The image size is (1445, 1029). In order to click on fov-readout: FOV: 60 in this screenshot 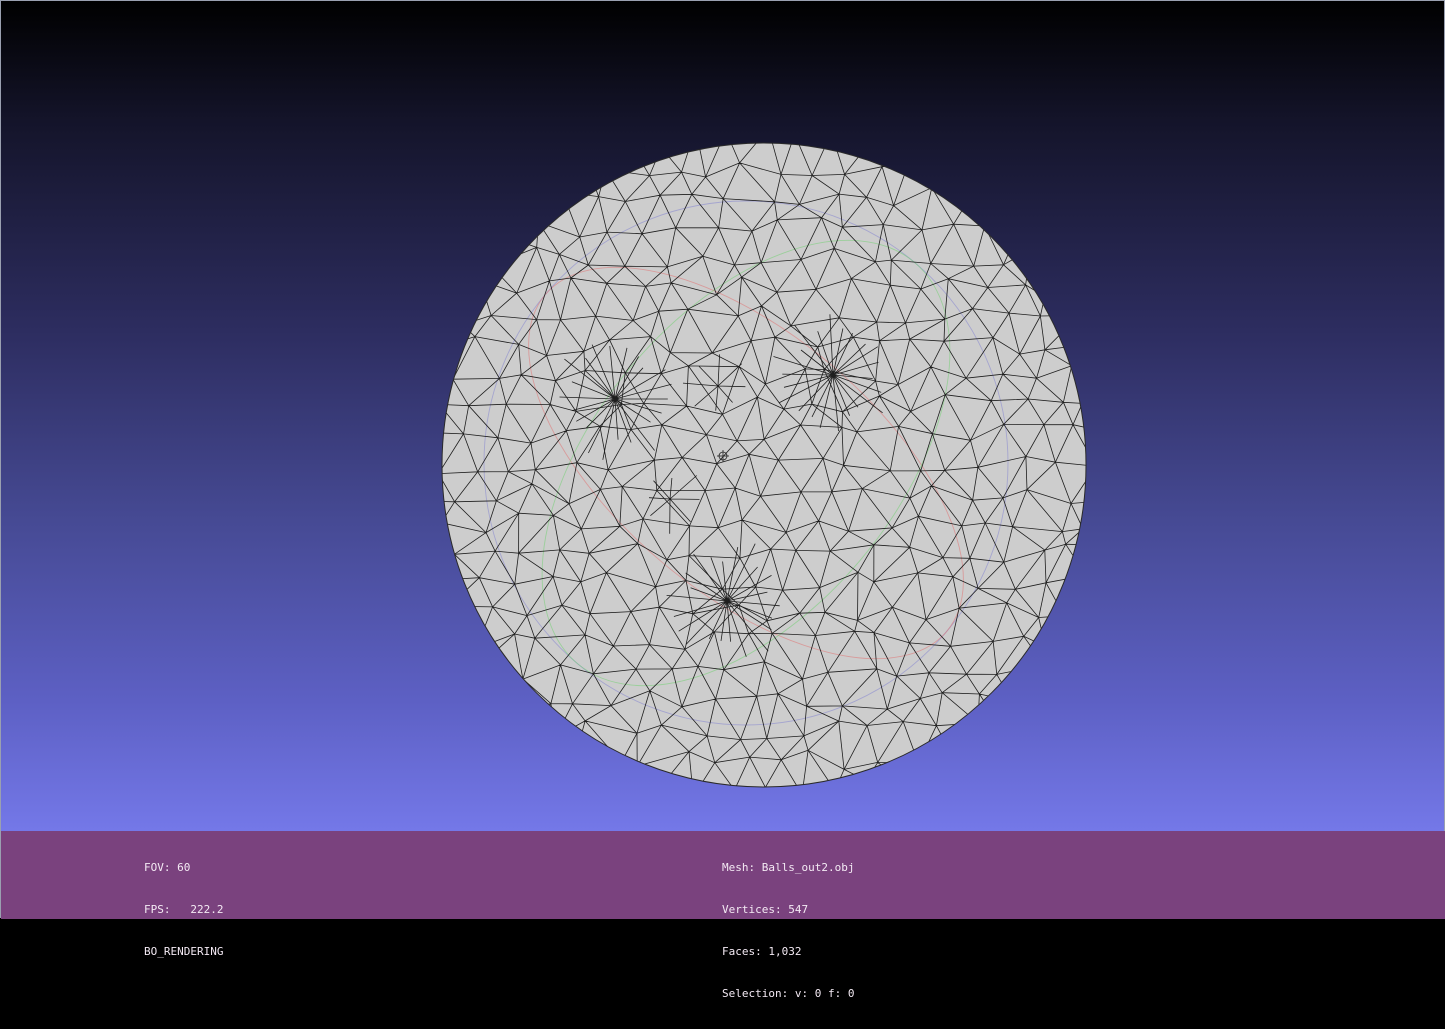, I will do `click(167, 867)`.